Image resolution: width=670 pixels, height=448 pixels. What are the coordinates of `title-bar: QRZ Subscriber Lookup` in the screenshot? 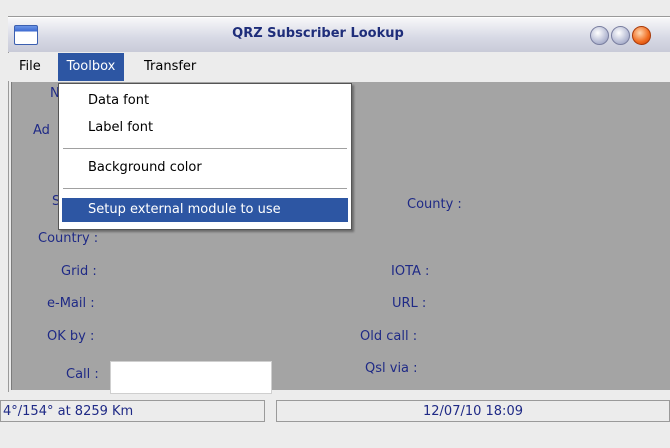 It's located at (339, 34).